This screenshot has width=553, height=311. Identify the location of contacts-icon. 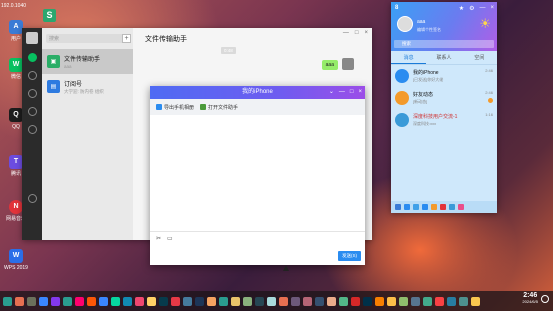
(407, 207).